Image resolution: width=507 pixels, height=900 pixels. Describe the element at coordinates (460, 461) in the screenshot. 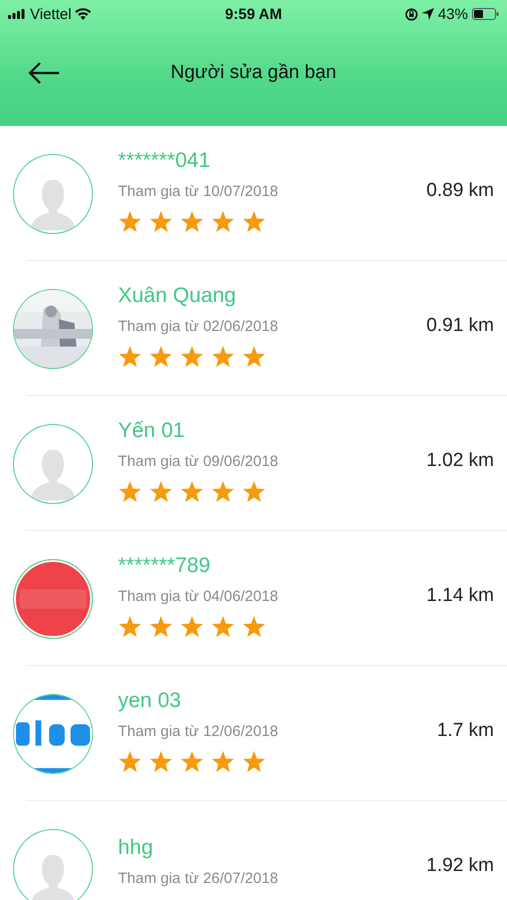

I see `distance: 1.02 km` at that location.